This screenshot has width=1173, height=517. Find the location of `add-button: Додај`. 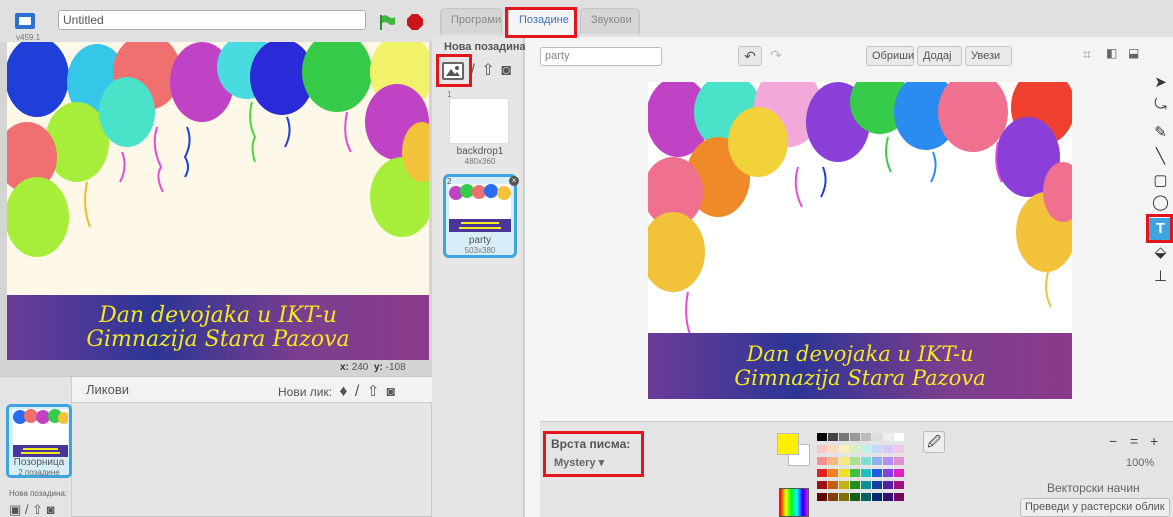

add-button: Додај is located at coordinates (939, 56).